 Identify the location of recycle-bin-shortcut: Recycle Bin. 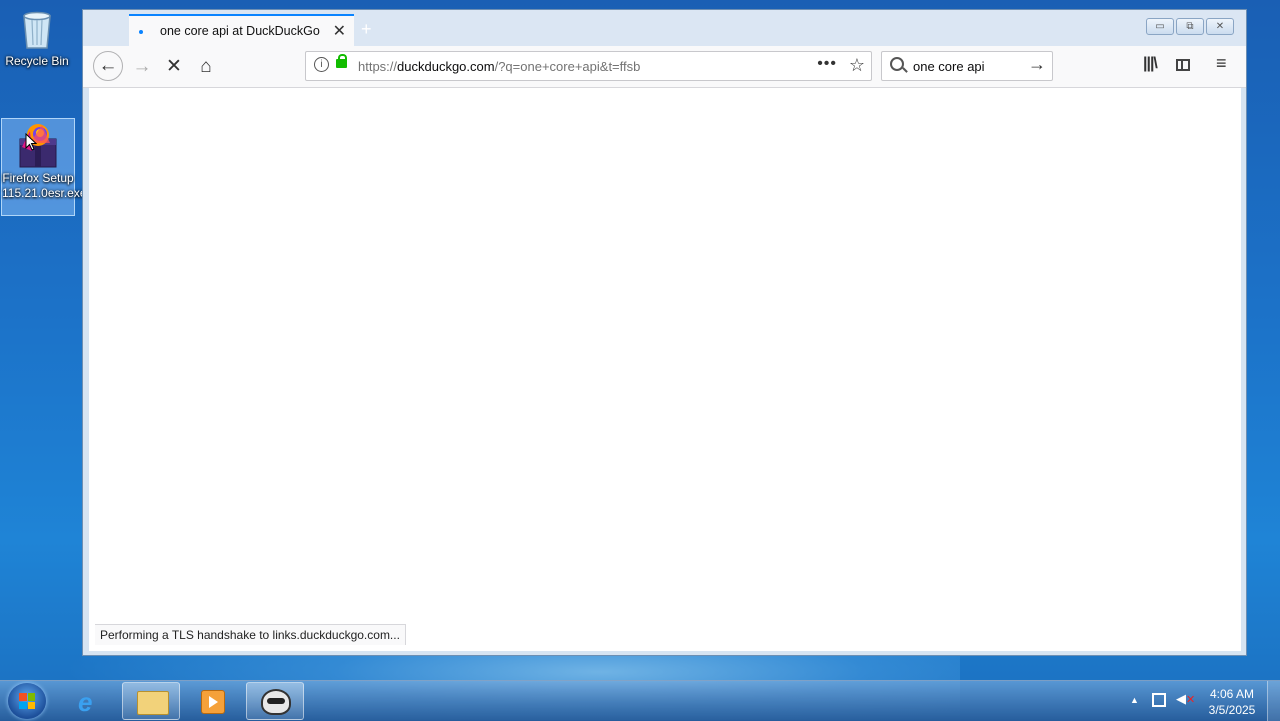
(37, 37).